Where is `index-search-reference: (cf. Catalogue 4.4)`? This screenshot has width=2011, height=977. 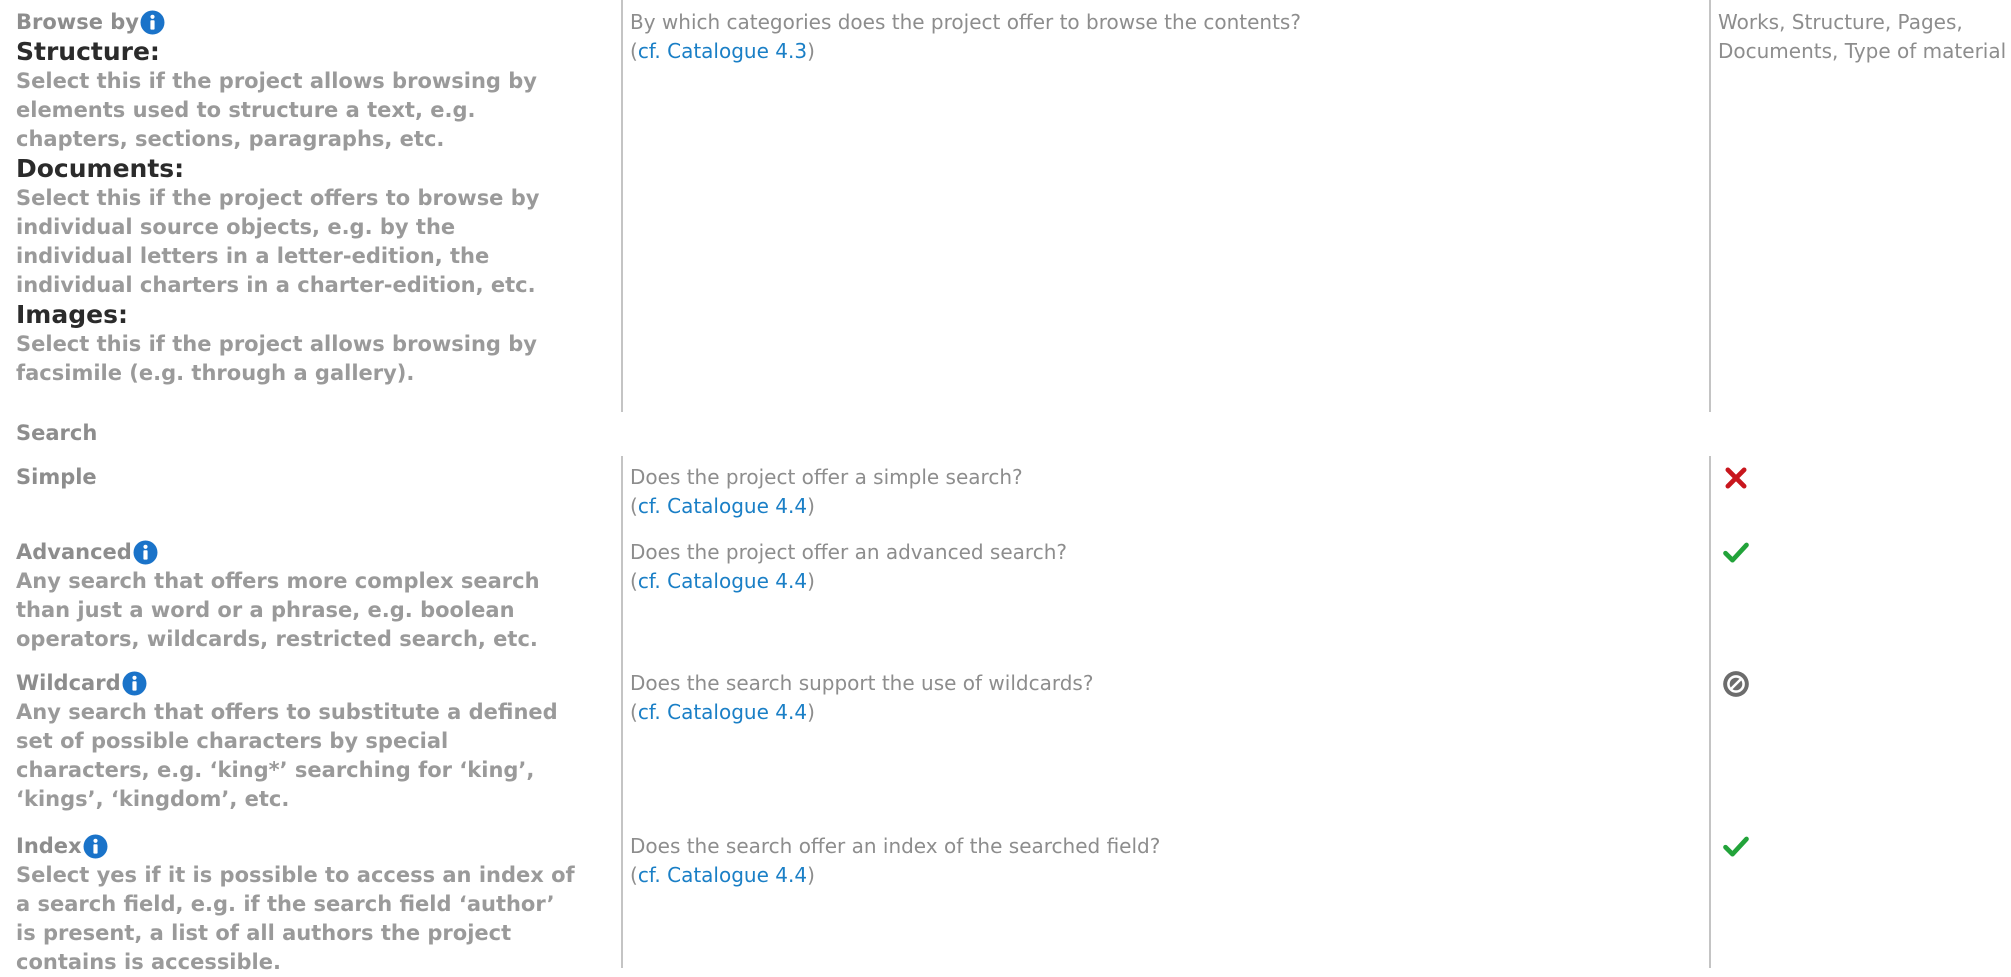 index-search-reference: (cf. Catalogue 4.4) is located at coordinates (722, 875).